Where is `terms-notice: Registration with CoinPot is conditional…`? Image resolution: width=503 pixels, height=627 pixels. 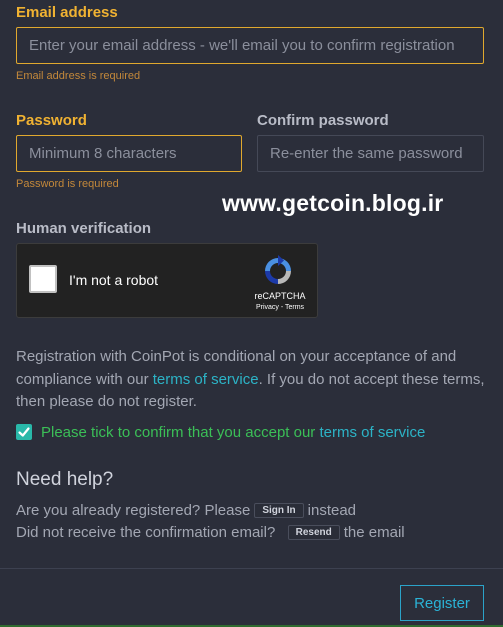
terms-notice: Registration with CoinPot is conditional… is located at coordinates (253, 380).